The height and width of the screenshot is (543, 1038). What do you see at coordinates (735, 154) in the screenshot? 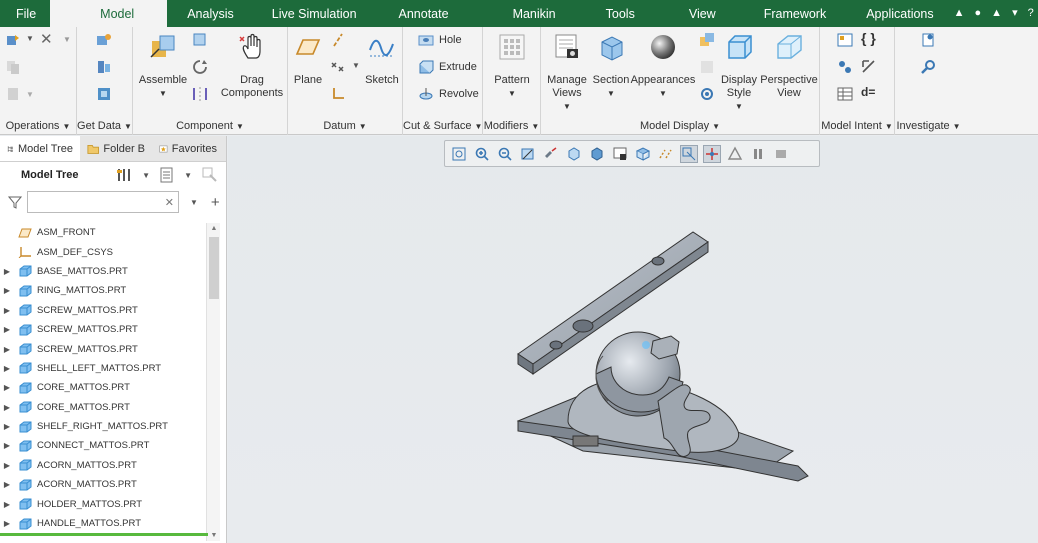
I see `triangle-icon` at bounding box center [735, 154].